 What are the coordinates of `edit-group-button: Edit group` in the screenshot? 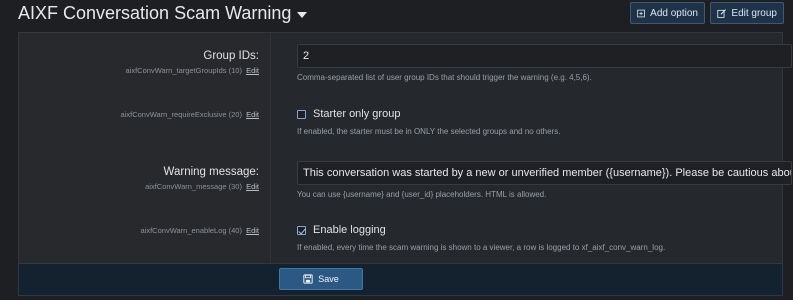 It's located at (747, 13).